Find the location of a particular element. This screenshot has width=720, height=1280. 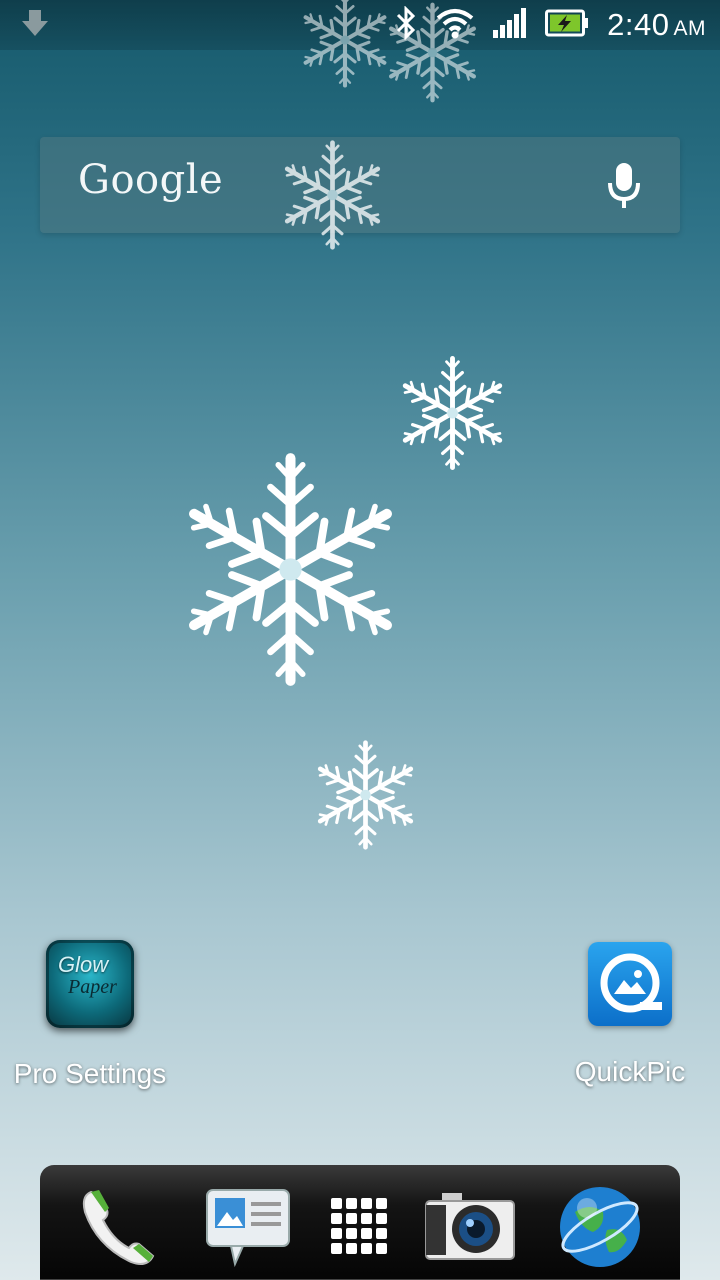

camera-icon is located at coordinates (470, 1227).